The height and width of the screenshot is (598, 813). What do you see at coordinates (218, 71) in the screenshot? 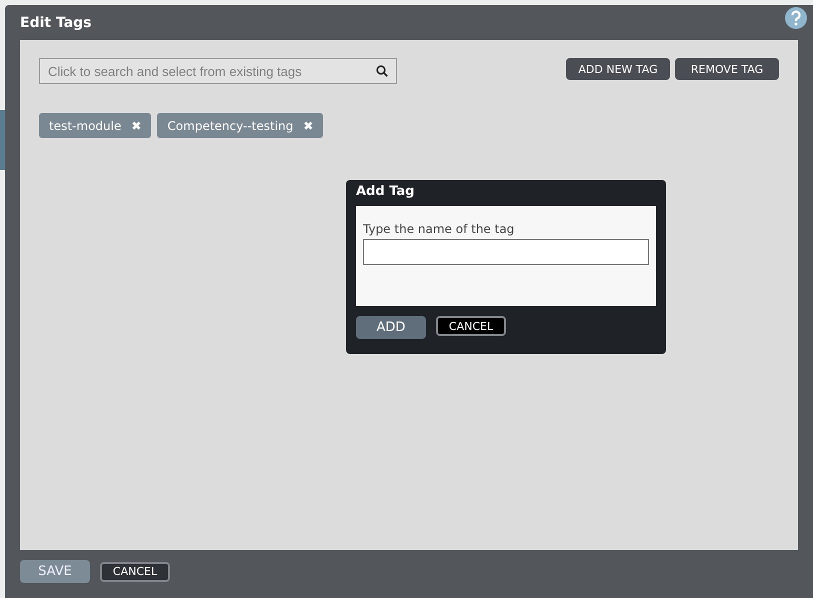
I see `search-field: Click to search and select from existing tags` at bounding box center [218, 71].